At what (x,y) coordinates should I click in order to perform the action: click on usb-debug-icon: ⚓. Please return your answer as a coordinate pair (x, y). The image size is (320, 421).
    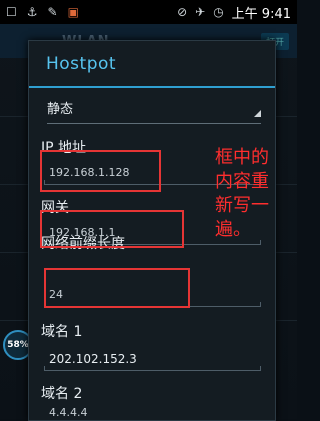
    Looking at the image, I should click on (32, 12).